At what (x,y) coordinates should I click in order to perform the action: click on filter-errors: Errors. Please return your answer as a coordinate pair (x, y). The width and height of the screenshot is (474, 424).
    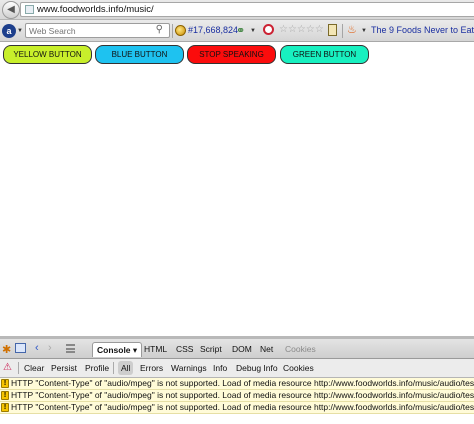
    Looking at the image, I should click on (151, 368).